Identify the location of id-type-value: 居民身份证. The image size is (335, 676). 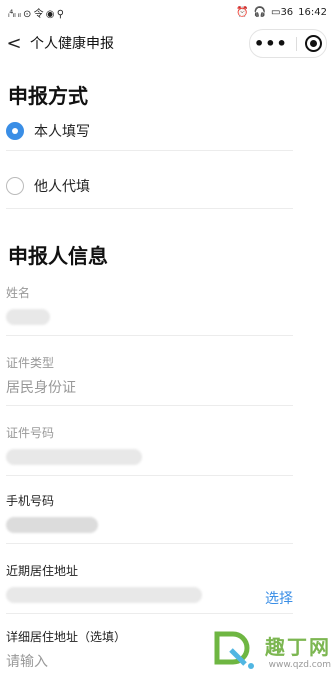
(41, 388).